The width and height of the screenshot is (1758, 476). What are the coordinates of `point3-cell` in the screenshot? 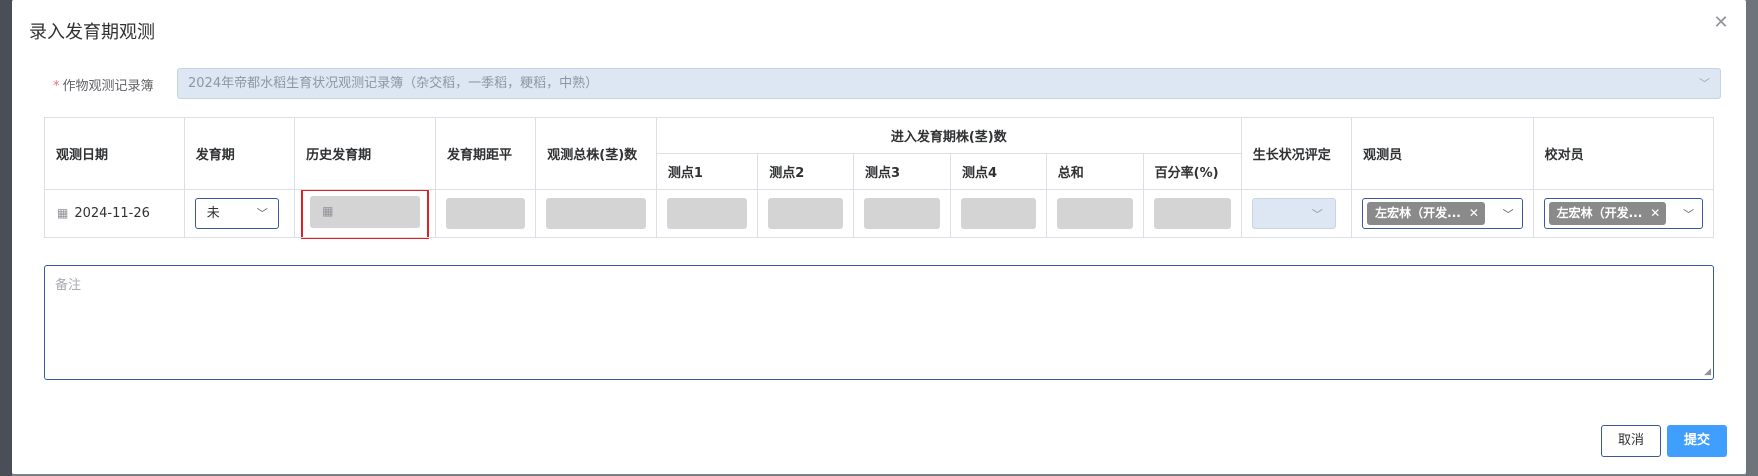 It's located at (902, 213).